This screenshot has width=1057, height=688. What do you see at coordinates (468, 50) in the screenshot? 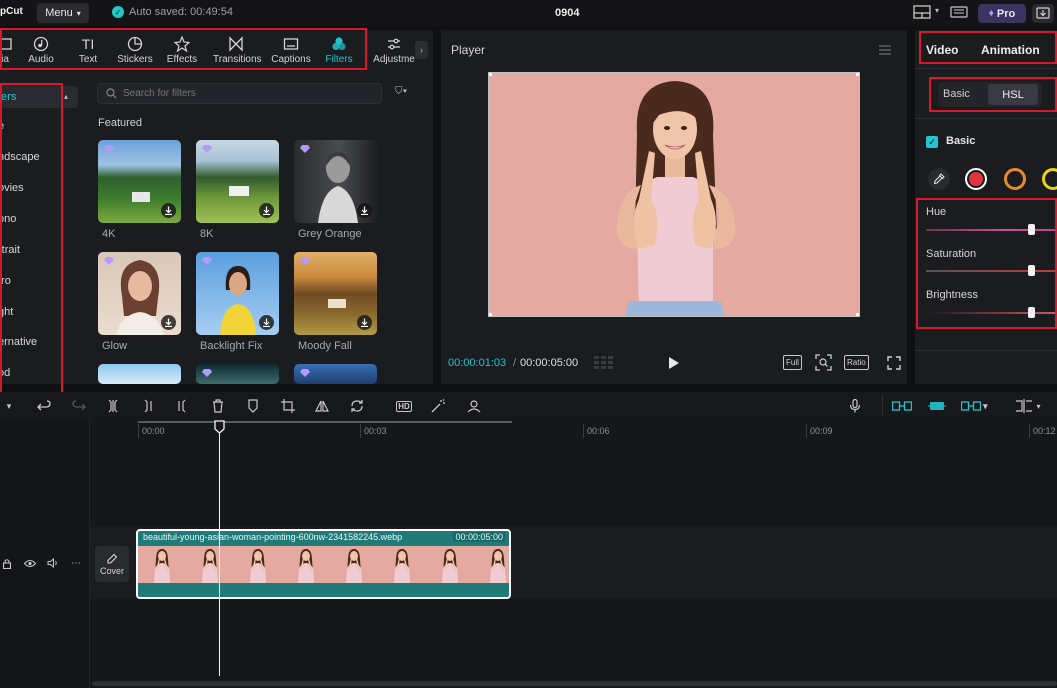
I see `player-title: Player` at bounding box center [468, 50].